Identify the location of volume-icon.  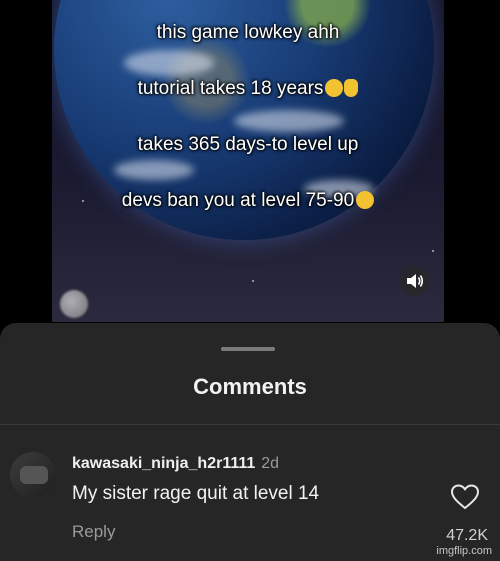
(415, 281).